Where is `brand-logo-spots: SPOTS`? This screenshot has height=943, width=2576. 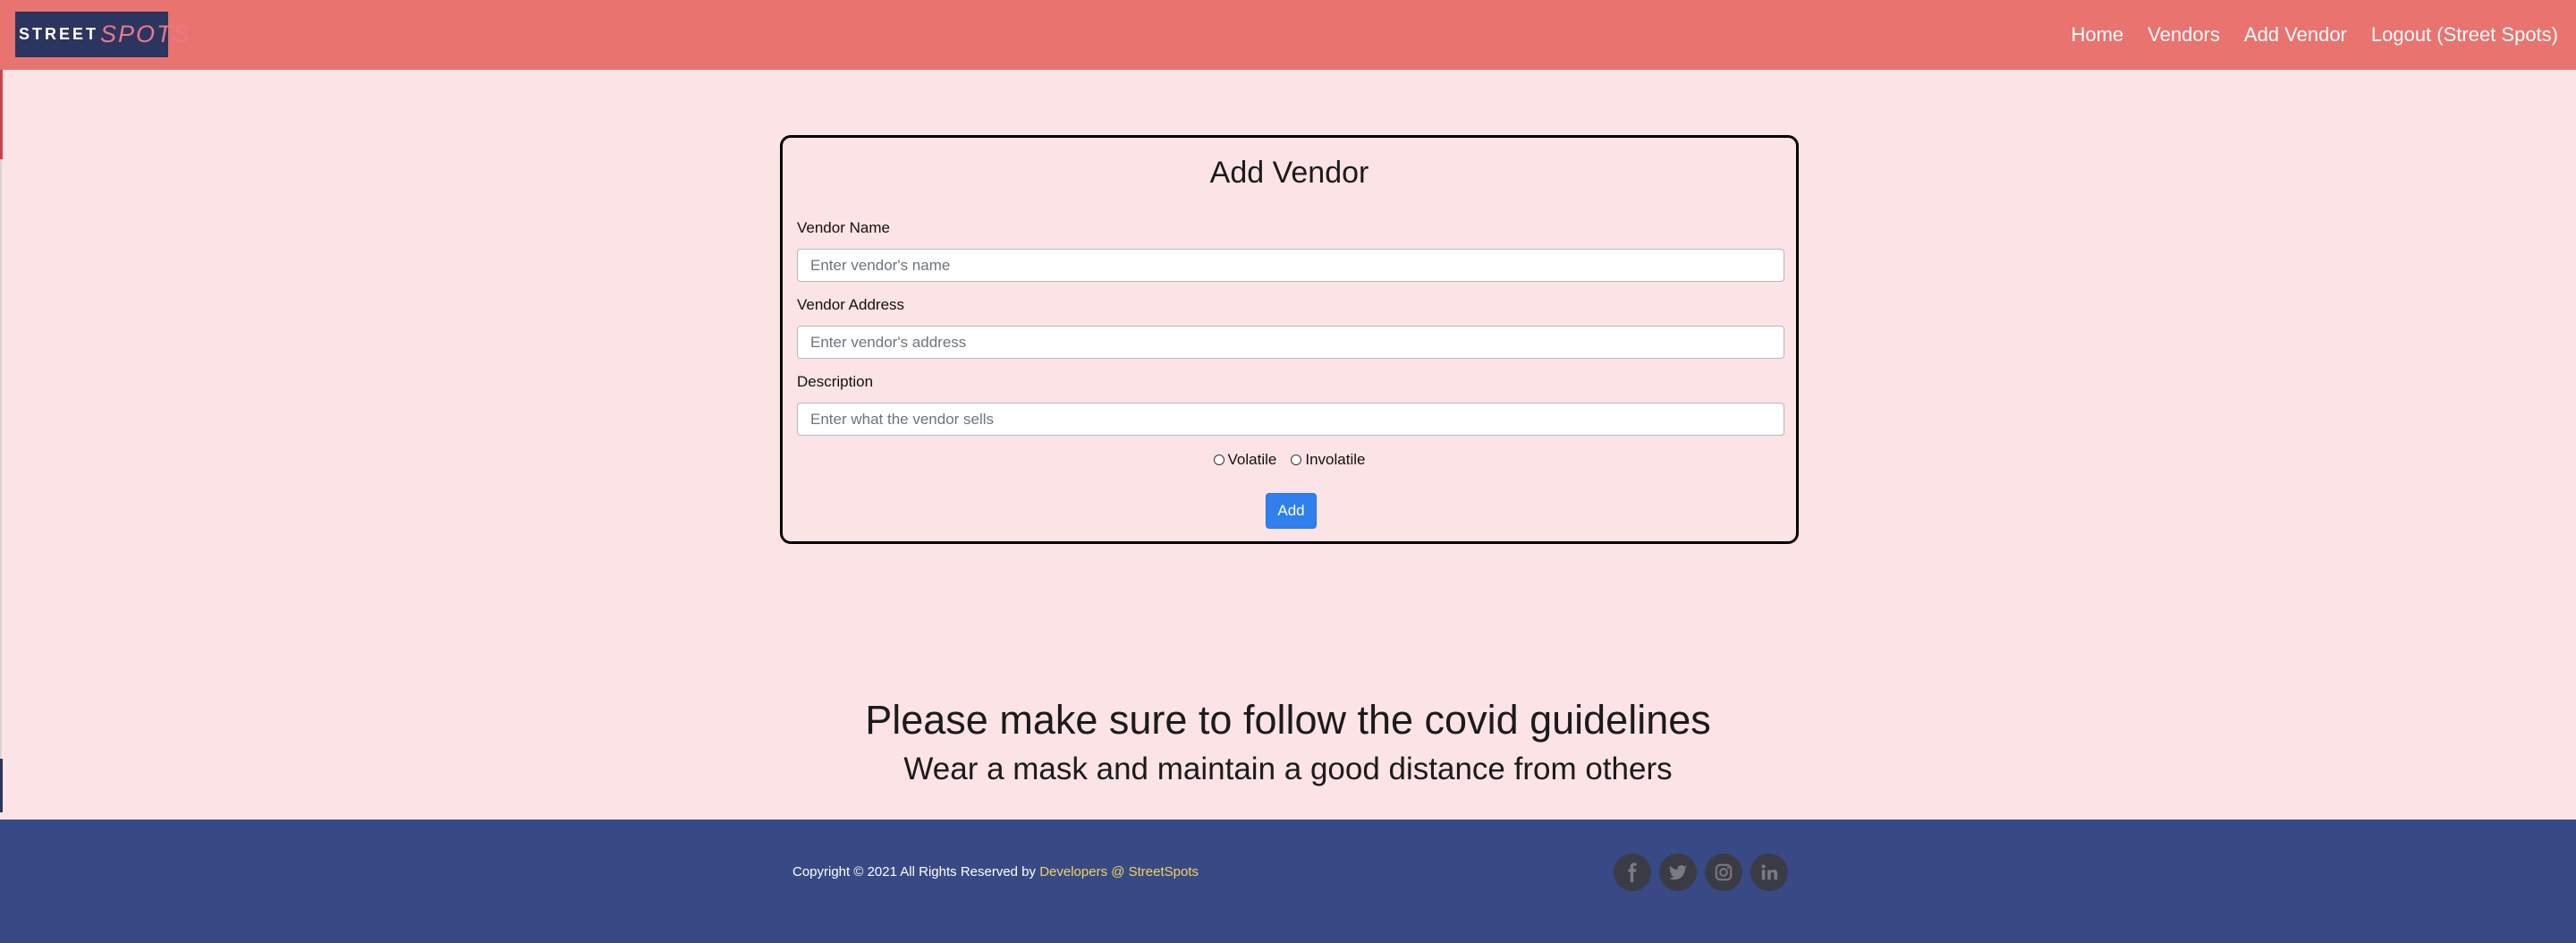
brand-logo-spots: SPOTS is located at coordinates (145, 34).